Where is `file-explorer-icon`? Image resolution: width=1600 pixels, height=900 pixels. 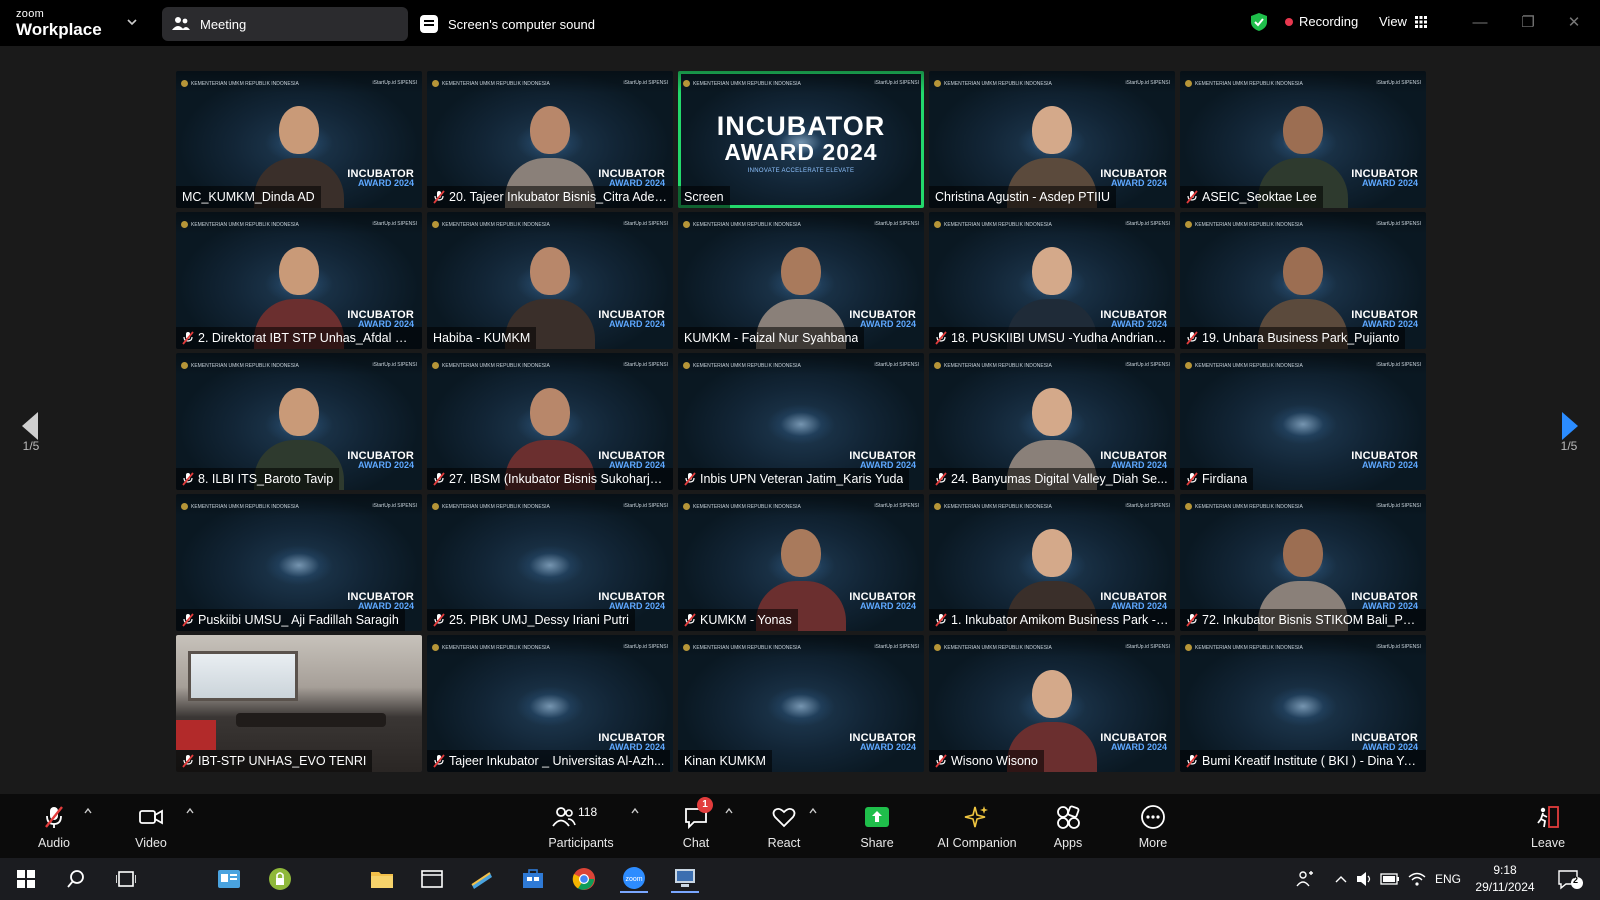 file-explorer-icon is located at coordinates (382, 879).